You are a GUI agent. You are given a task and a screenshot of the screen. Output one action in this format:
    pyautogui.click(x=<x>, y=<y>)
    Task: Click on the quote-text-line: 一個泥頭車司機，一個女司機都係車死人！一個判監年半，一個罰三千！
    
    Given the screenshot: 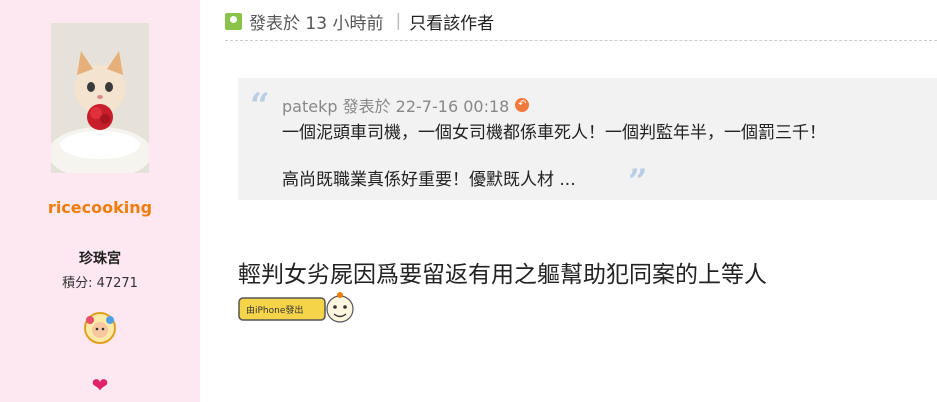 What is the action you would take?
    pyautogui.click(x=554, y=133)
    